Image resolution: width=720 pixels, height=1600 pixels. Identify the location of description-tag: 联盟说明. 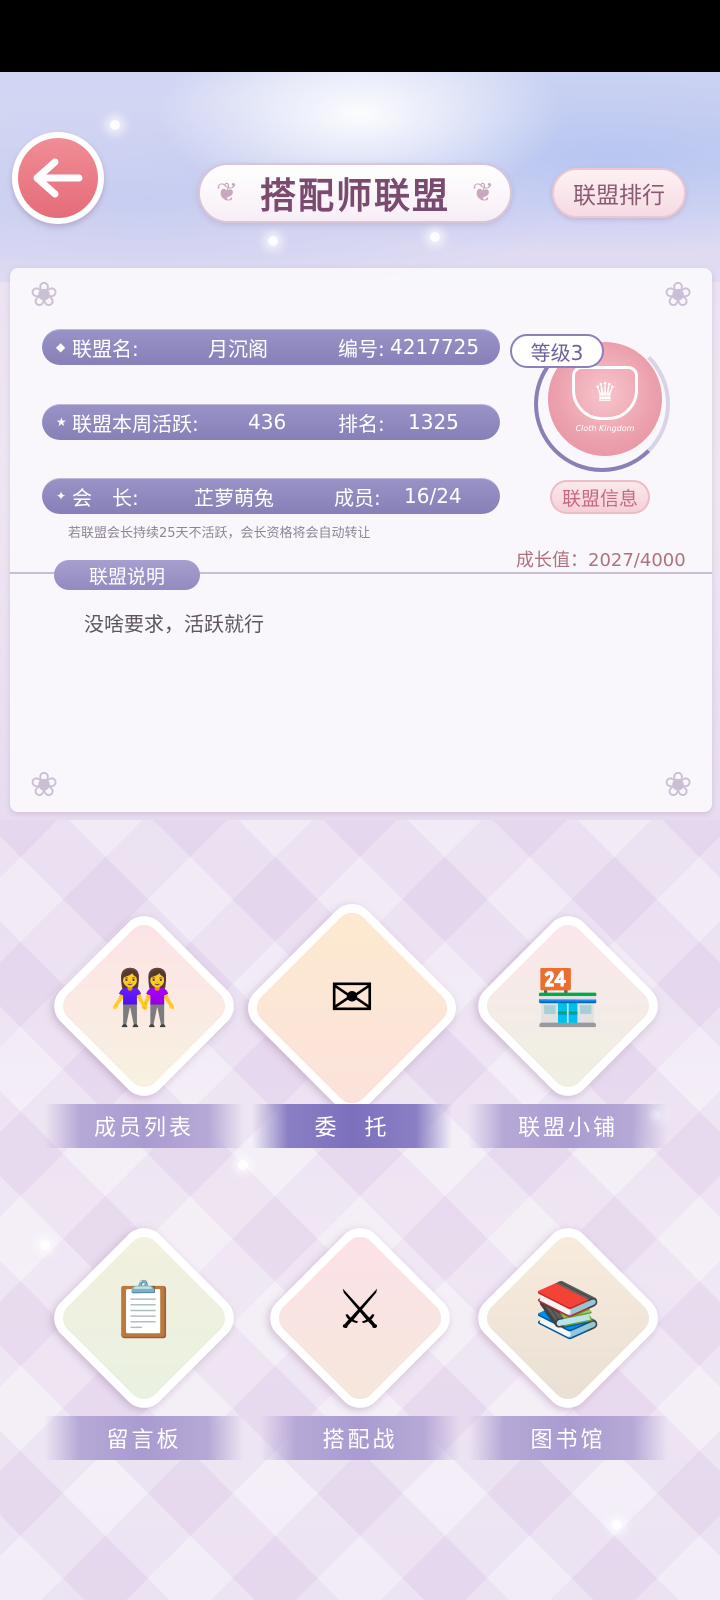
(127, 575).